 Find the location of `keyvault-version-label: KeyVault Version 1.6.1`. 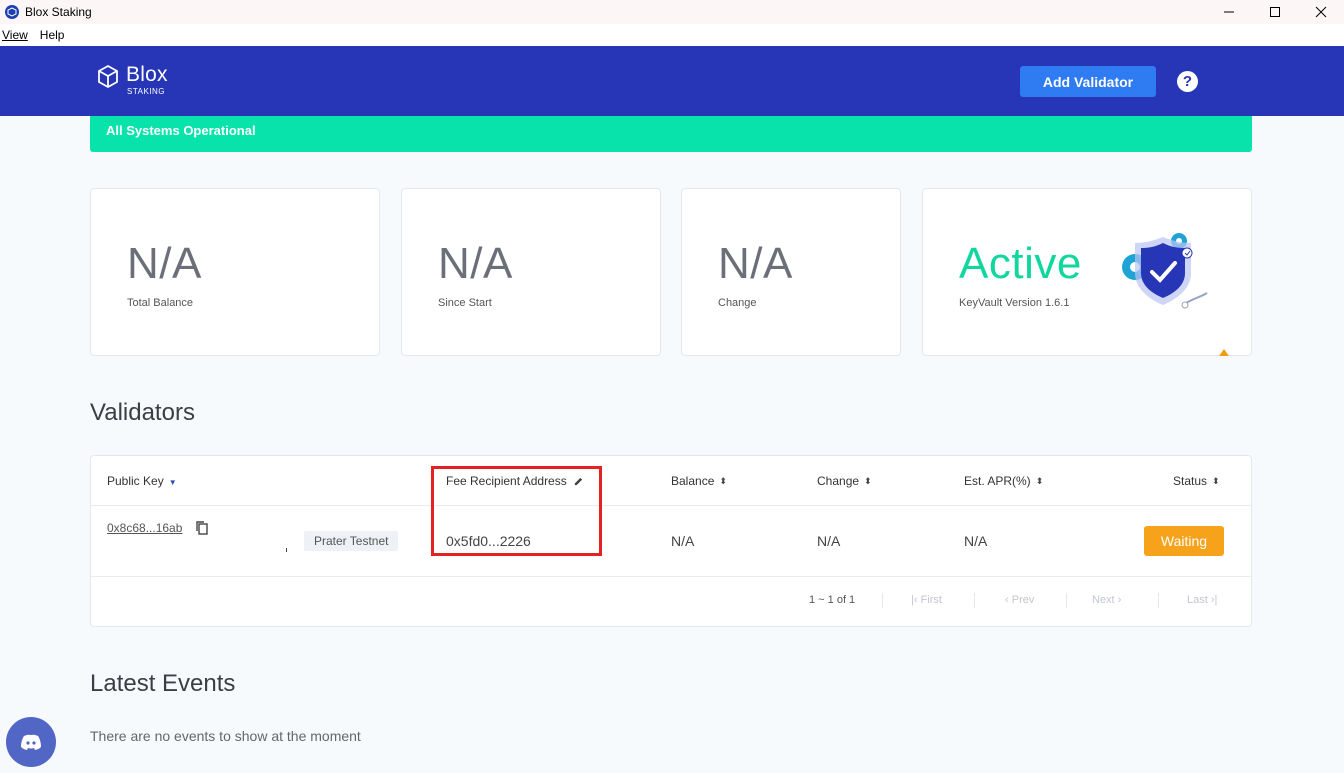

keyvault-version-label: KeyVault Version 1.6.1 is located at coordinates (1014, 303).